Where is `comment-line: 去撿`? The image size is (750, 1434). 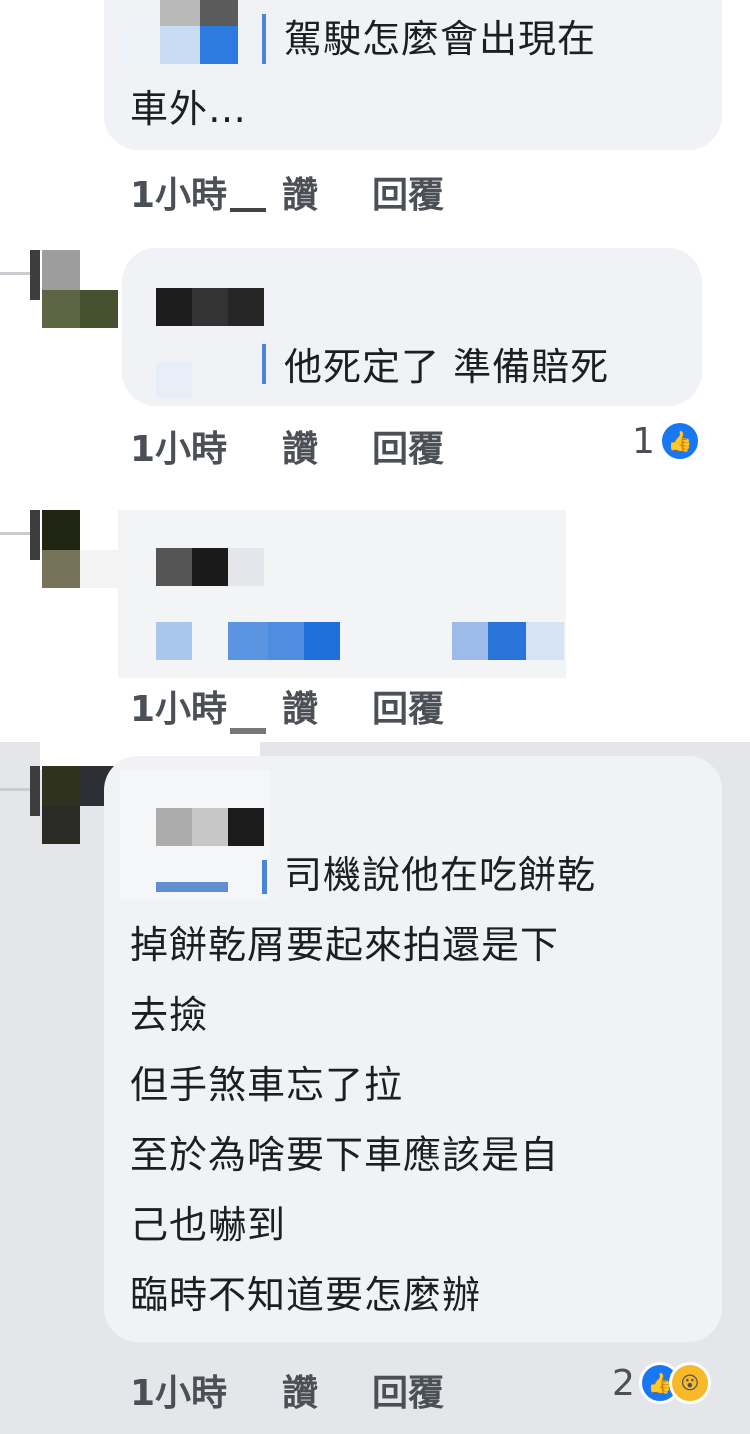 comment-line: 去撿 is located at coordinates (169, 1015).